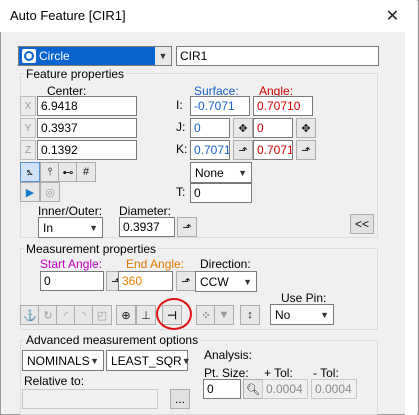  Describe the element at coordinates (179, 105) in the screenshot. I see `i-label: I:` at that location.